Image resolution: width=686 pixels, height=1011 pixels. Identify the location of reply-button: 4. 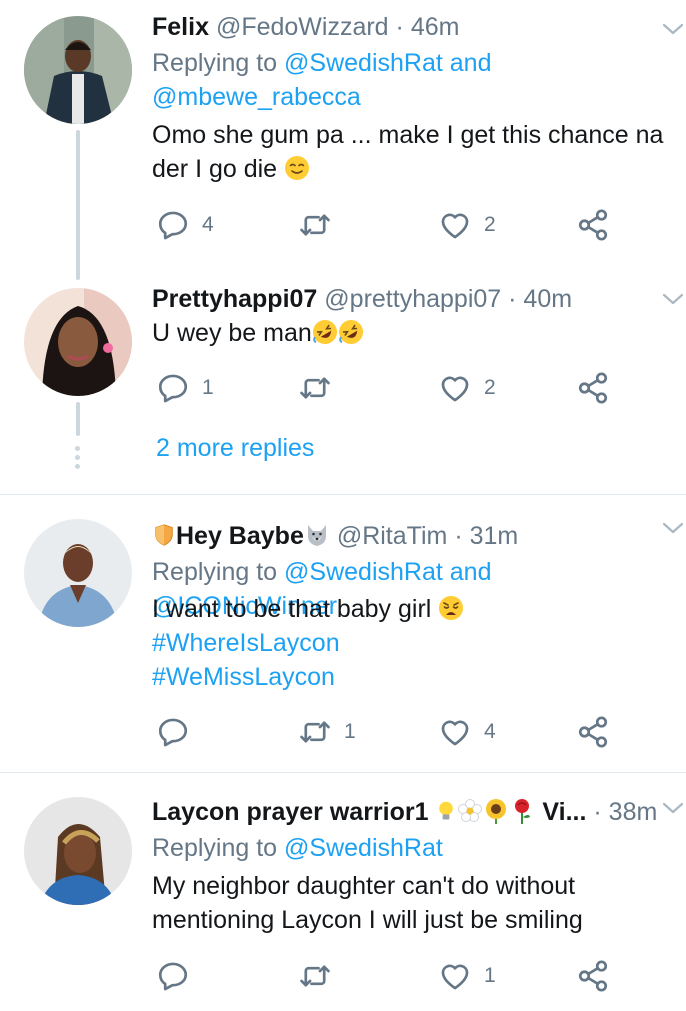
(185, 225).